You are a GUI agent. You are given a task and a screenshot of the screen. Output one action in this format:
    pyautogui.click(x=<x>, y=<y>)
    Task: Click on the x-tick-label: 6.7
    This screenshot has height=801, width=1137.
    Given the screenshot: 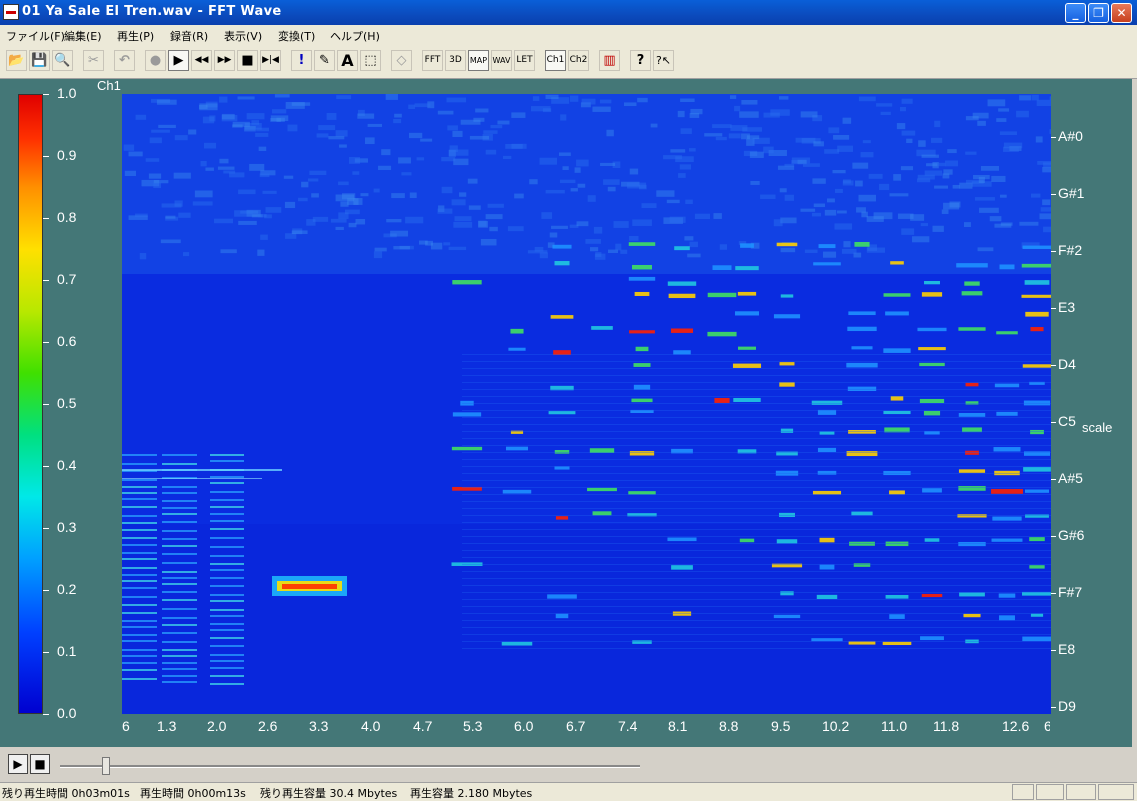 What is the action you would take?
    pyautogui.click(x=576, y=726)
    